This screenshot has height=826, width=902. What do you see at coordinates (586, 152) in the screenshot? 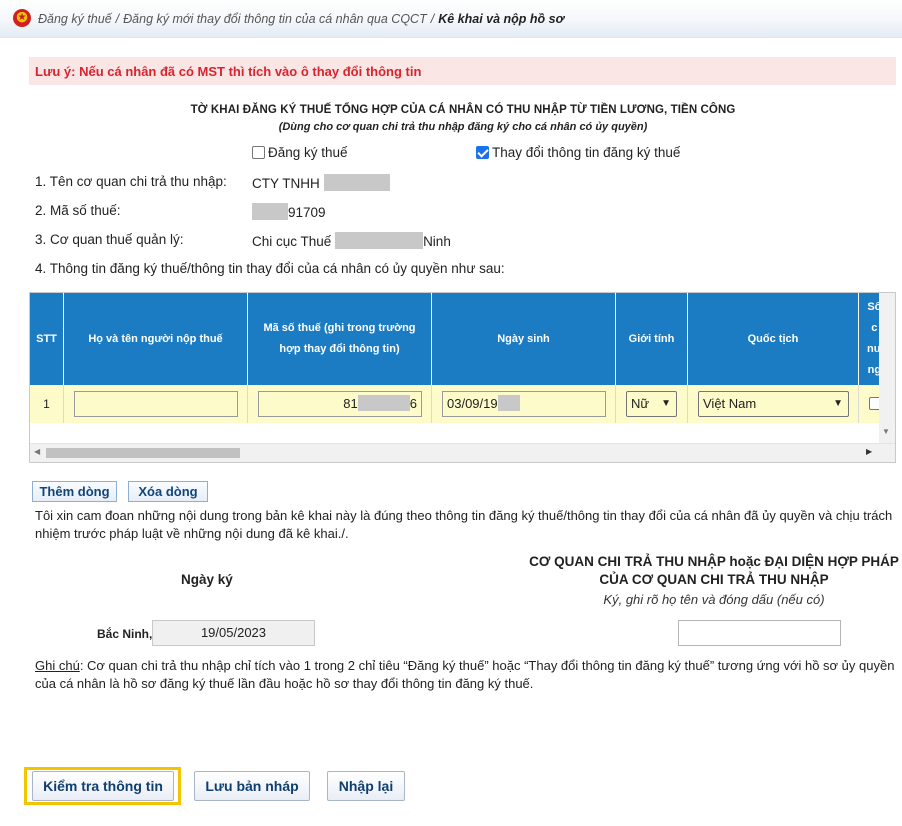
I see `change-info-option-label: Thay đổi thông tin đăng ký thuế` at bounding box center [586, 152].